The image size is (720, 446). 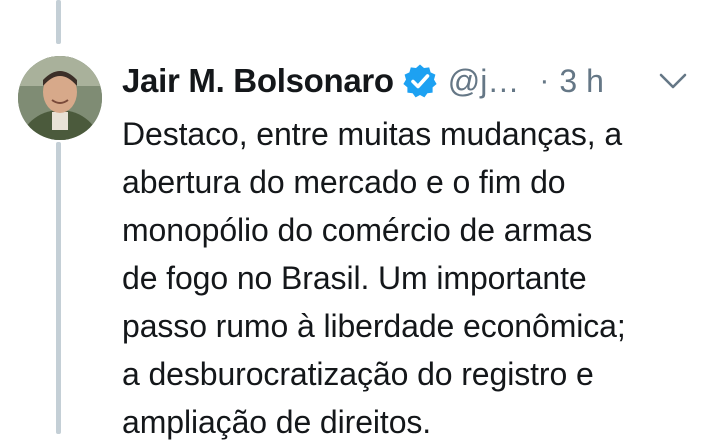 What do you see at coordinates (673, 81) in the screenshot?
I see `chevron-down-icon` at bounding box center [673, 81].